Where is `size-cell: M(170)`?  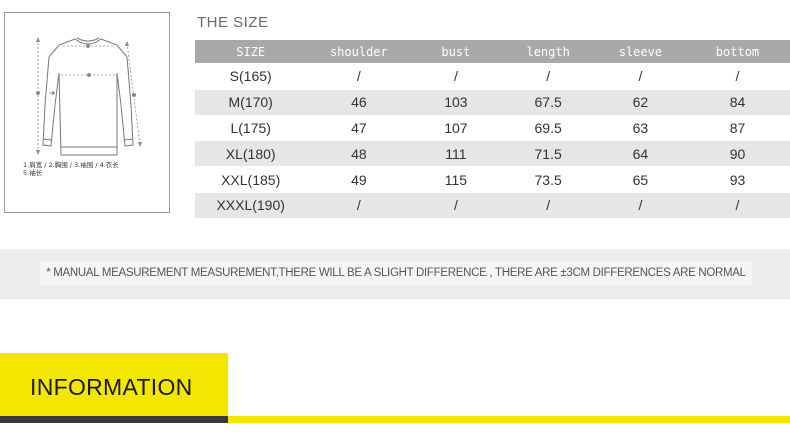 size-cell: M(170) is located at coordinates (251, 102).